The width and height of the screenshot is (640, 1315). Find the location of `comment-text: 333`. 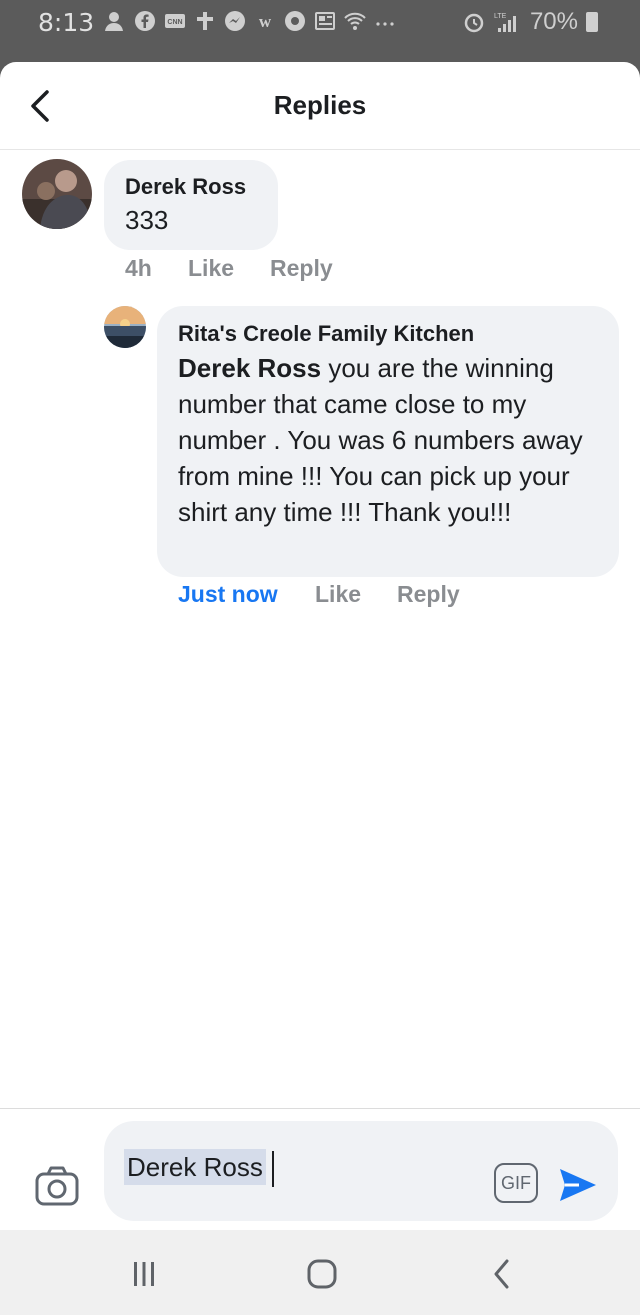

comment-text: 333 is located at coordinates (147, 220).